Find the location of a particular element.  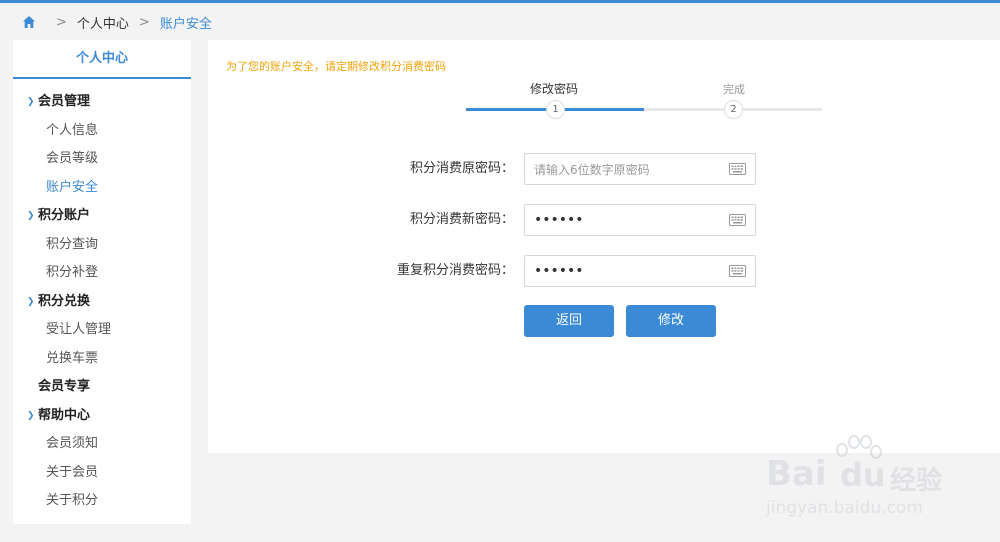

submit-button: 修改 is located at coordinates (671, 321).